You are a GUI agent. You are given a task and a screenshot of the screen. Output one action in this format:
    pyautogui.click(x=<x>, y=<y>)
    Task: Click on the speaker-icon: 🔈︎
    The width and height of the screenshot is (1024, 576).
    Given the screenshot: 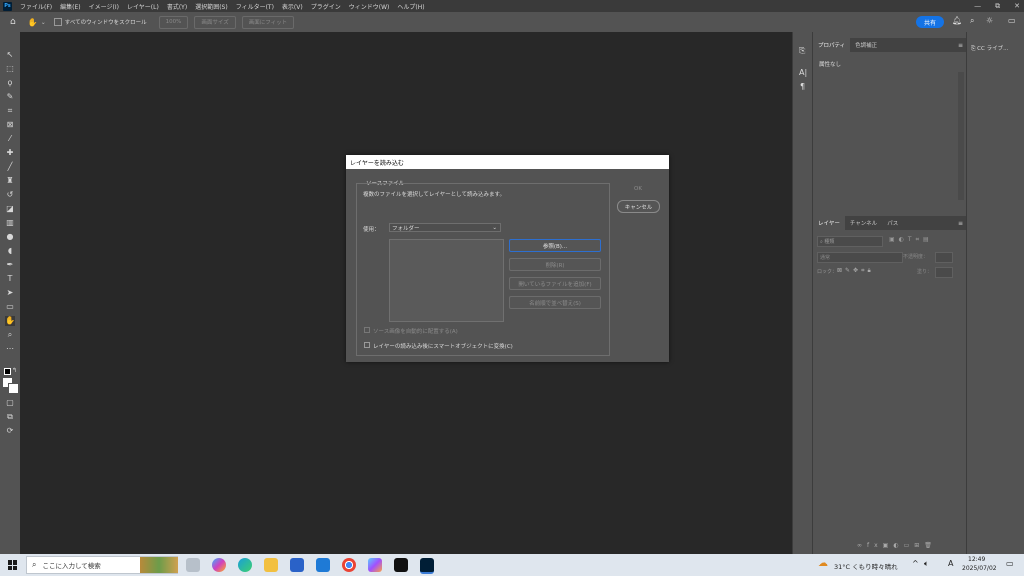 What is the action you would take?
    pyautogui.click(x=926, y=564)
    